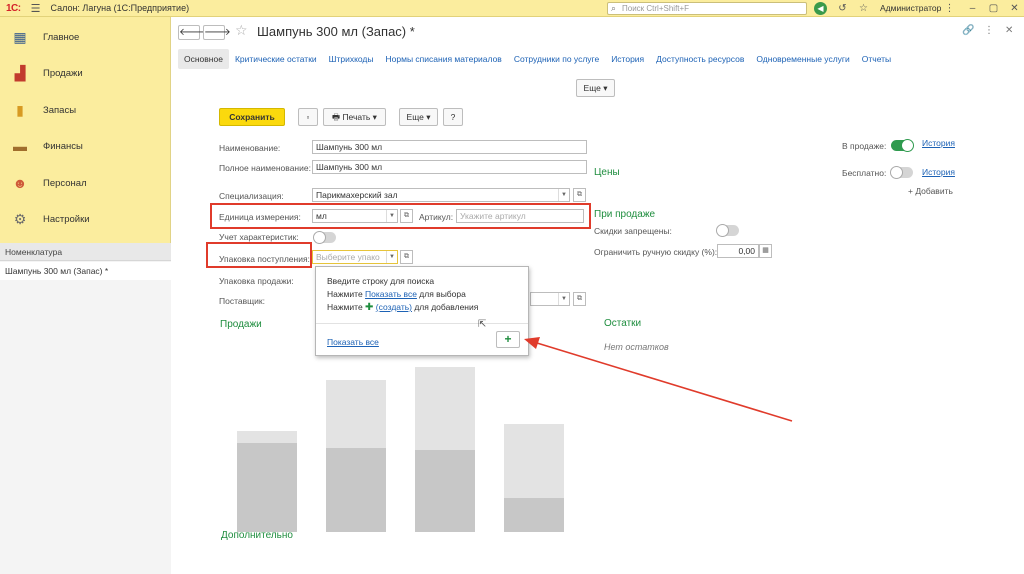 The height and width of the screenshot is (574, 1024). What do you see at coordinates (658, 379) in the screenshot?
I see `annotation-arrow` at bounding box center [658, 379].